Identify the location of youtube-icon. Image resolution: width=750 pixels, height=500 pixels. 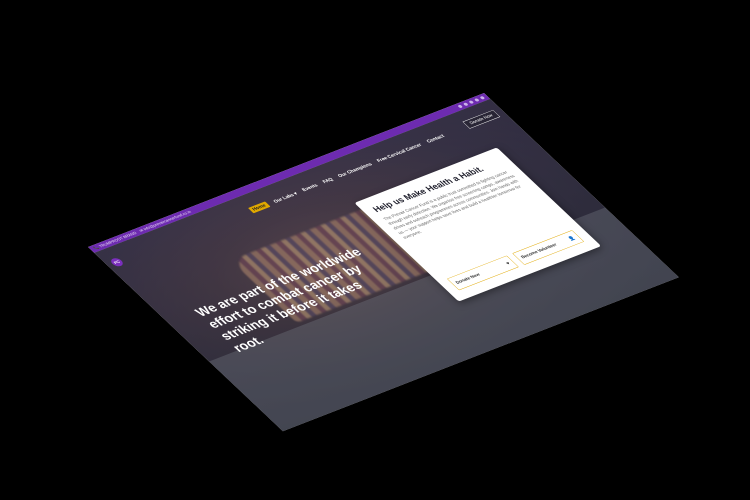
(476, 100).